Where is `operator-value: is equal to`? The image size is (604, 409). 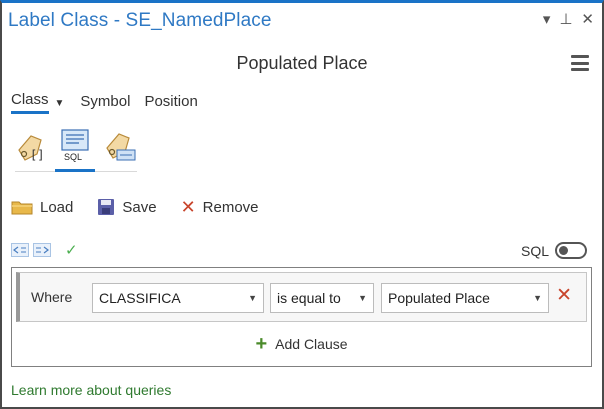
operator-value: is equal to is located at coordinates (309, 298).